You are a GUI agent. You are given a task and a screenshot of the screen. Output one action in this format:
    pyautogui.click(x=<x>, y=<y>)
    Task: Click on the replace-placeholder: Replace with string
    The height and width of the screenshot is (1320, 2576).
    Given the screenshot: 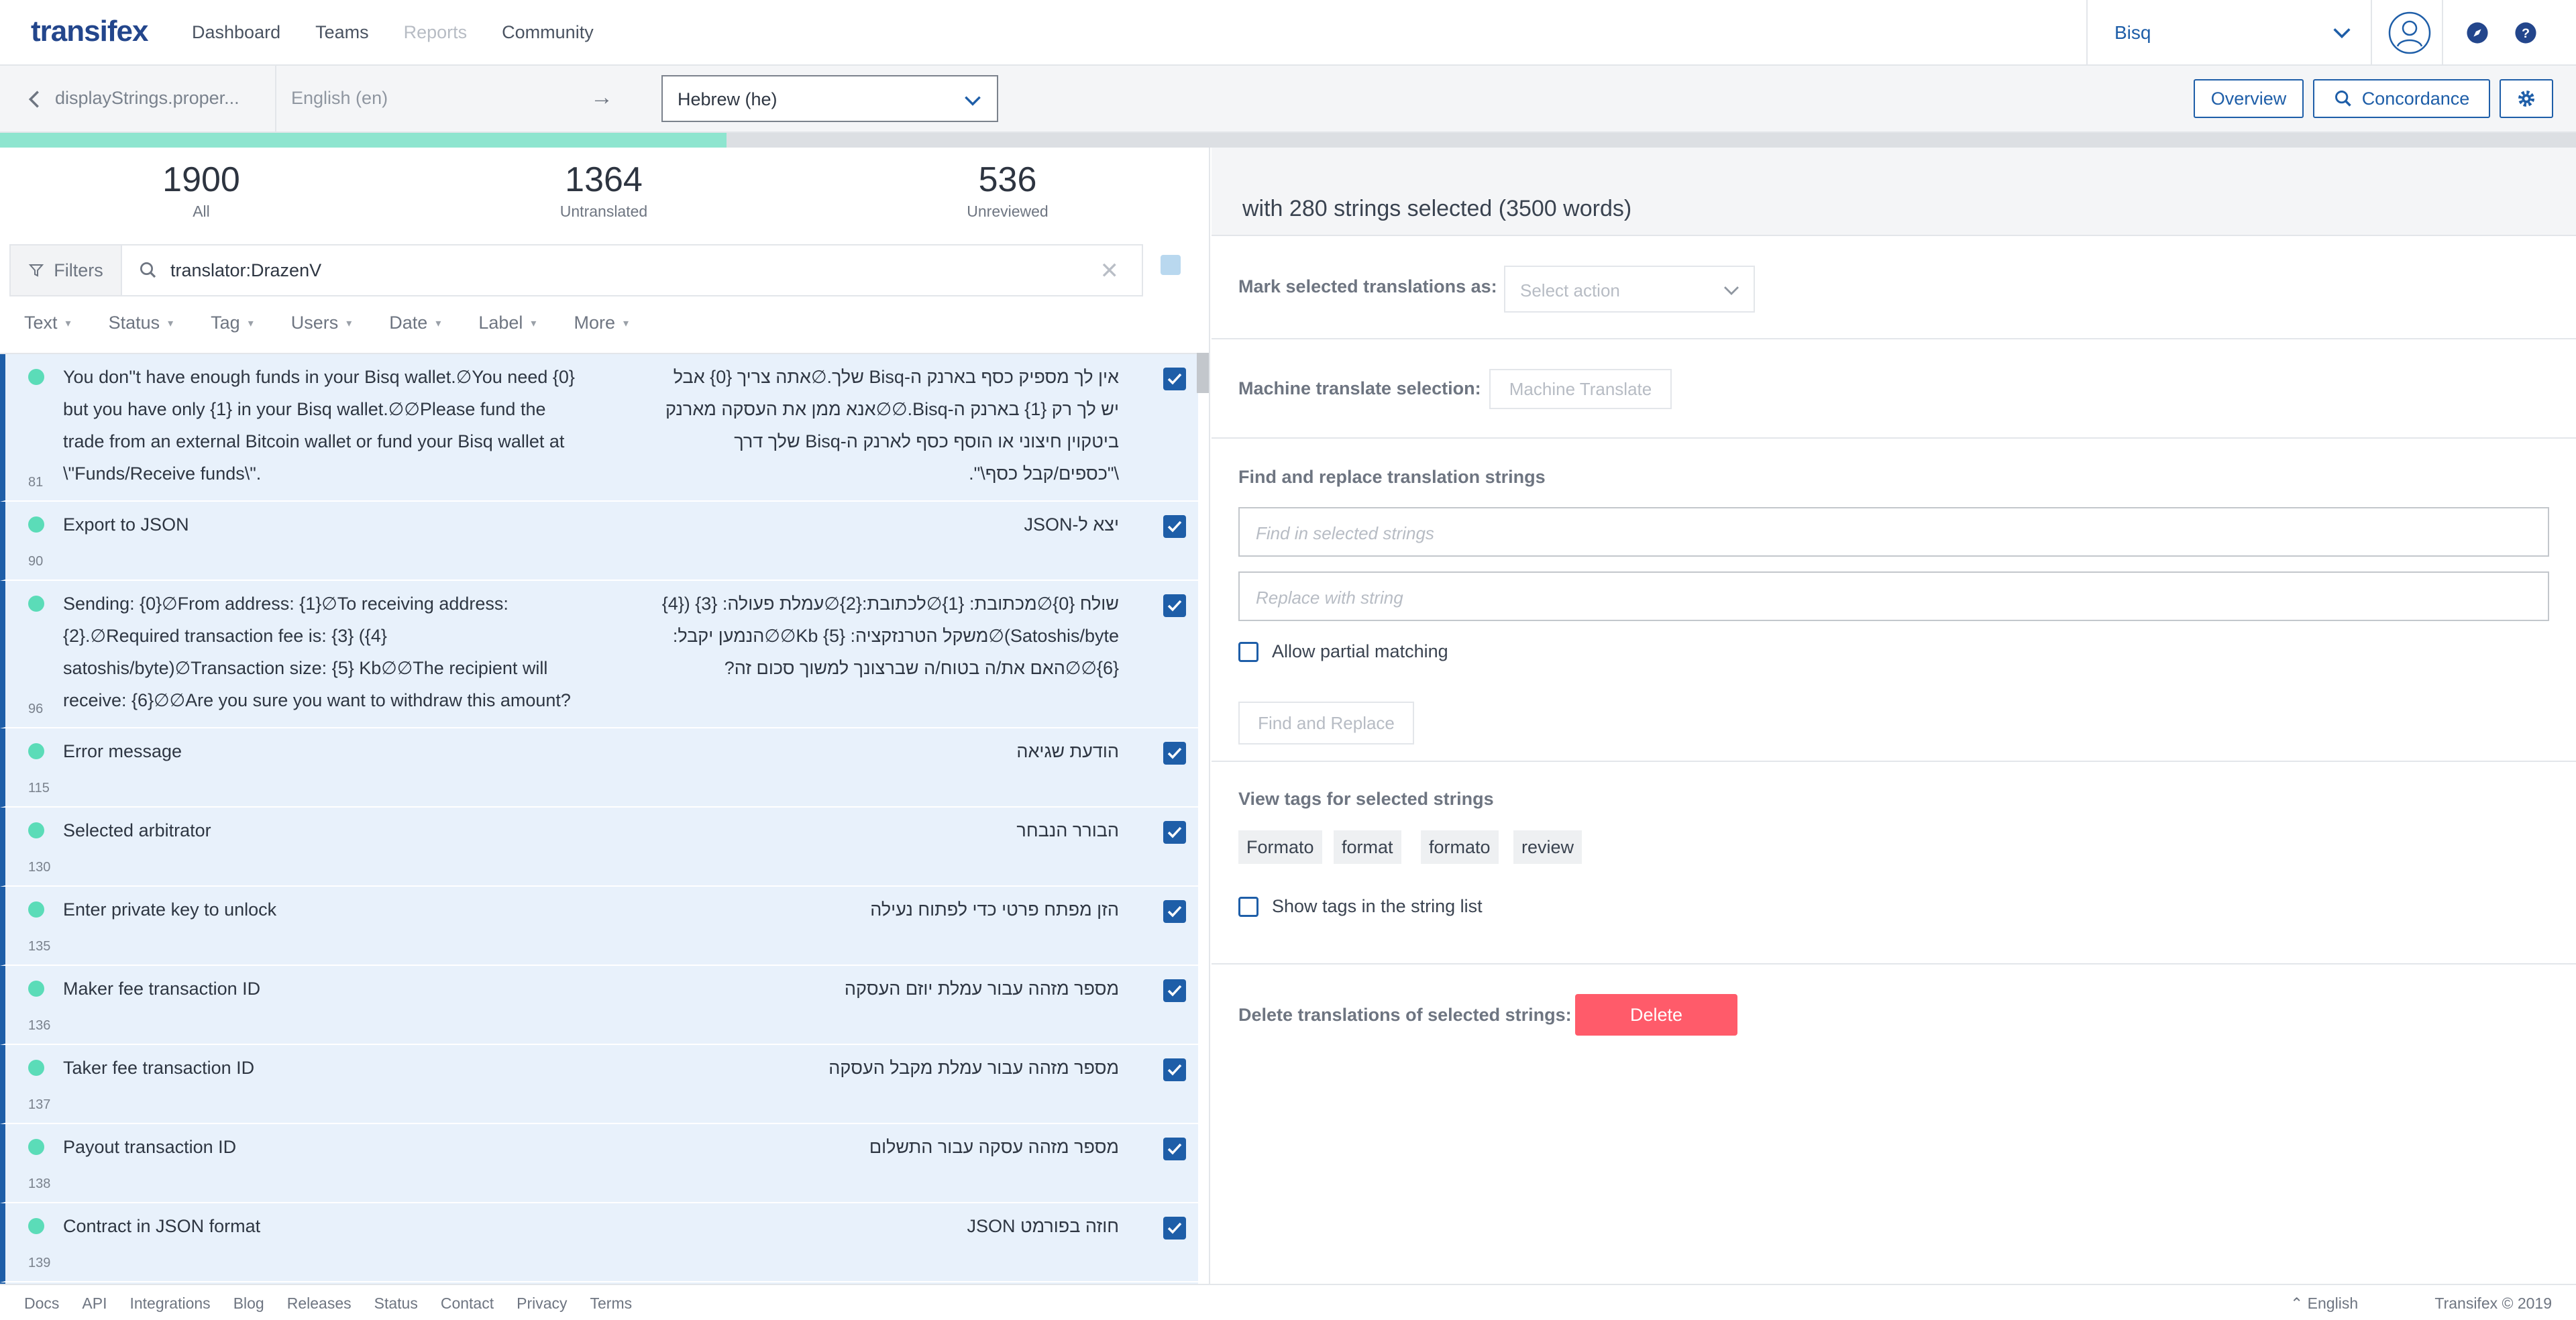 What is the action you would take?
    pyautogui.click(x=1329, y=598)
    